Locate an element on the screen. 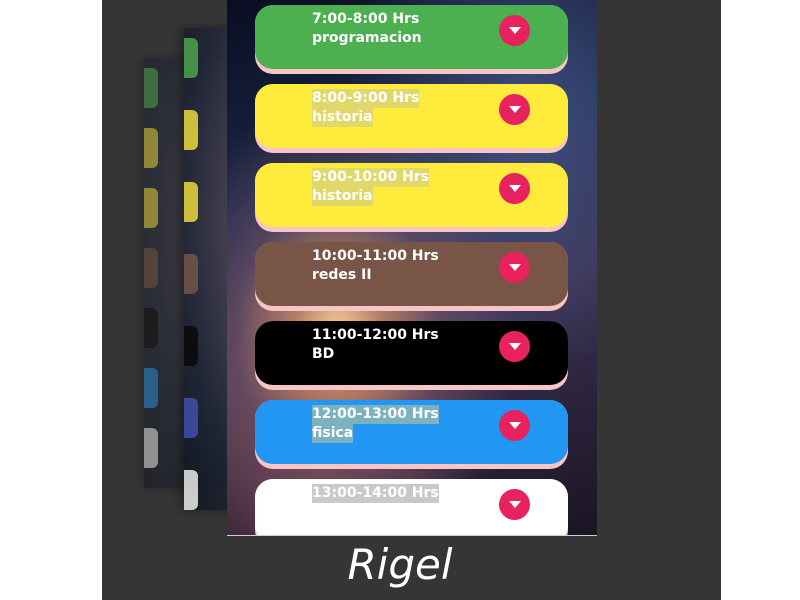  schedule-subject: programacion is located at coordinates (367, 38).